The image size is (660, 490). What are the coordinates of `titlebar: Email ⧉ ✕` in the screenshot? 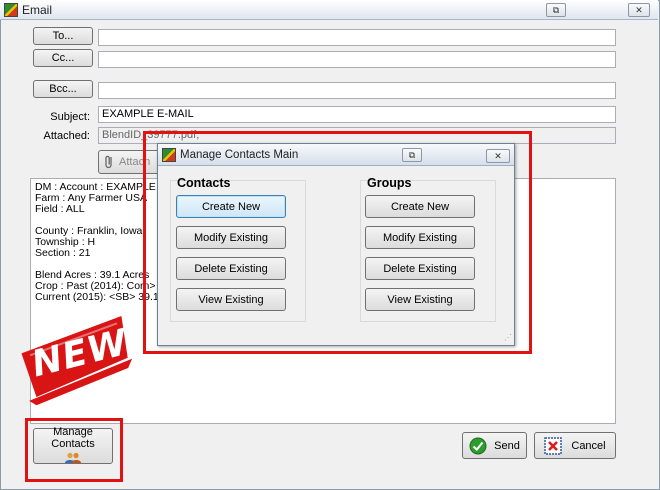 It's located at (329, 10).